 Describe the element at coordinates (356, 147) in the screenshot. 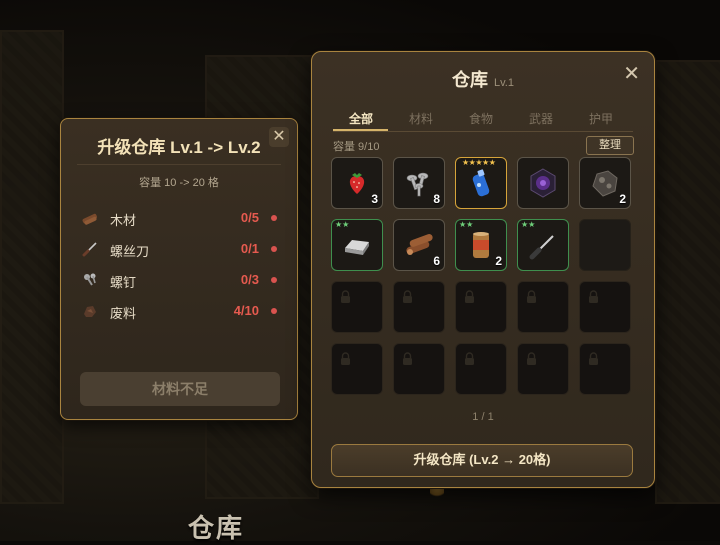

I see `warehouse-capacity: 容量 9/10` at that location.